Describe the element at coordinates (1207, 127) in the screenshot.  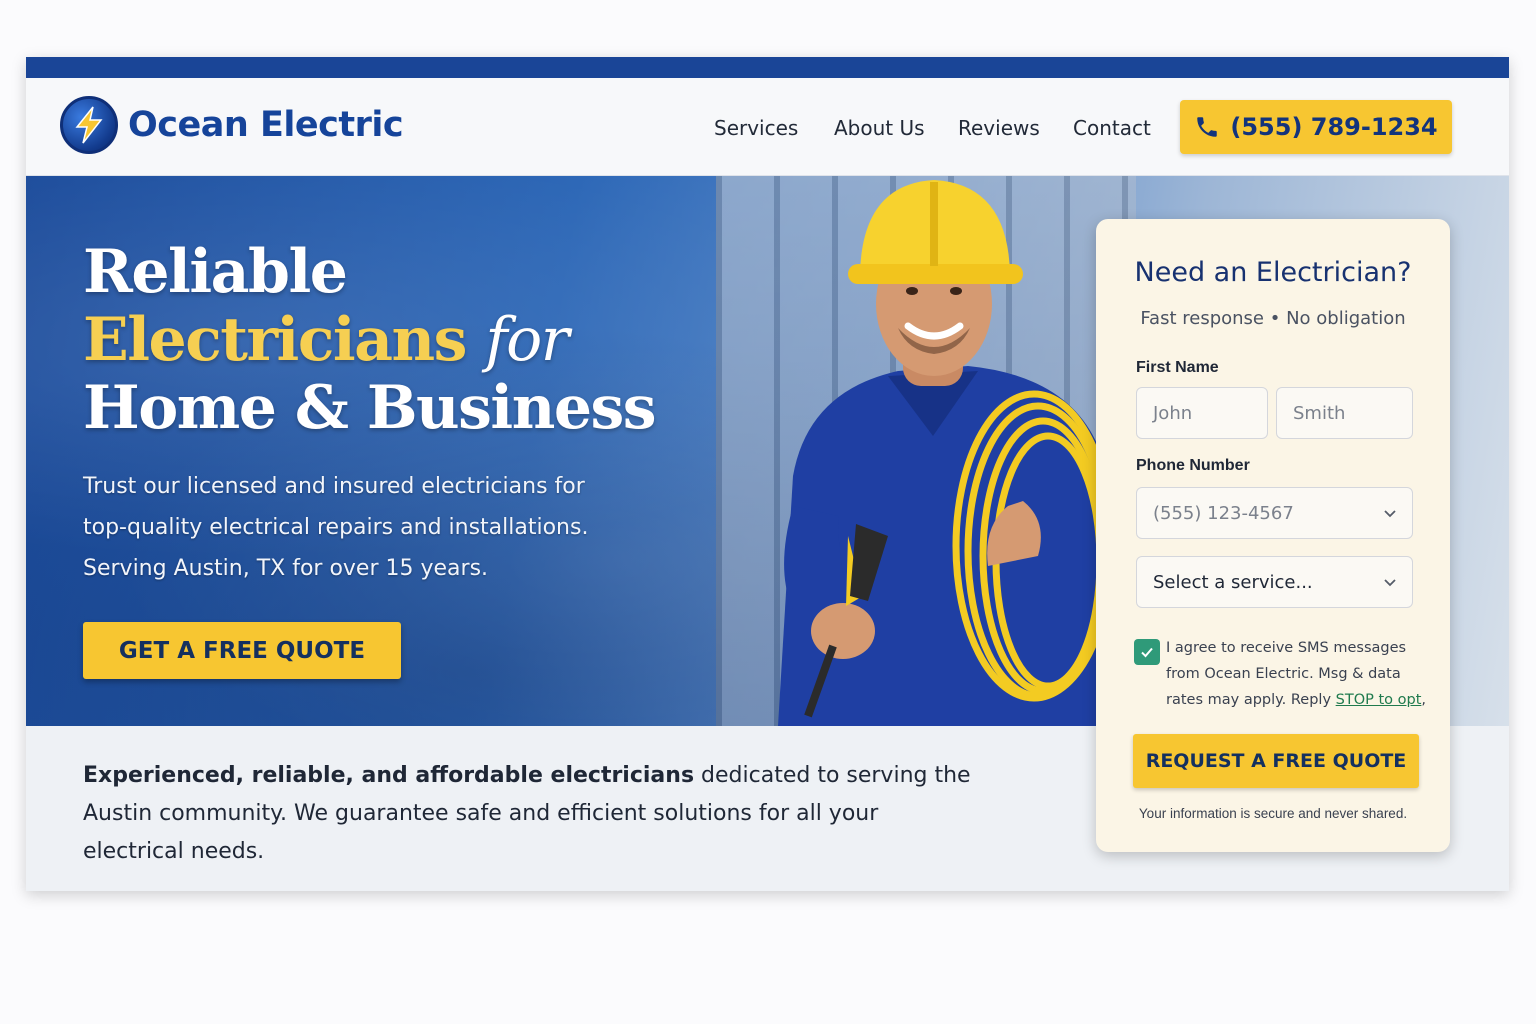
I see `phone-icon` at that location.